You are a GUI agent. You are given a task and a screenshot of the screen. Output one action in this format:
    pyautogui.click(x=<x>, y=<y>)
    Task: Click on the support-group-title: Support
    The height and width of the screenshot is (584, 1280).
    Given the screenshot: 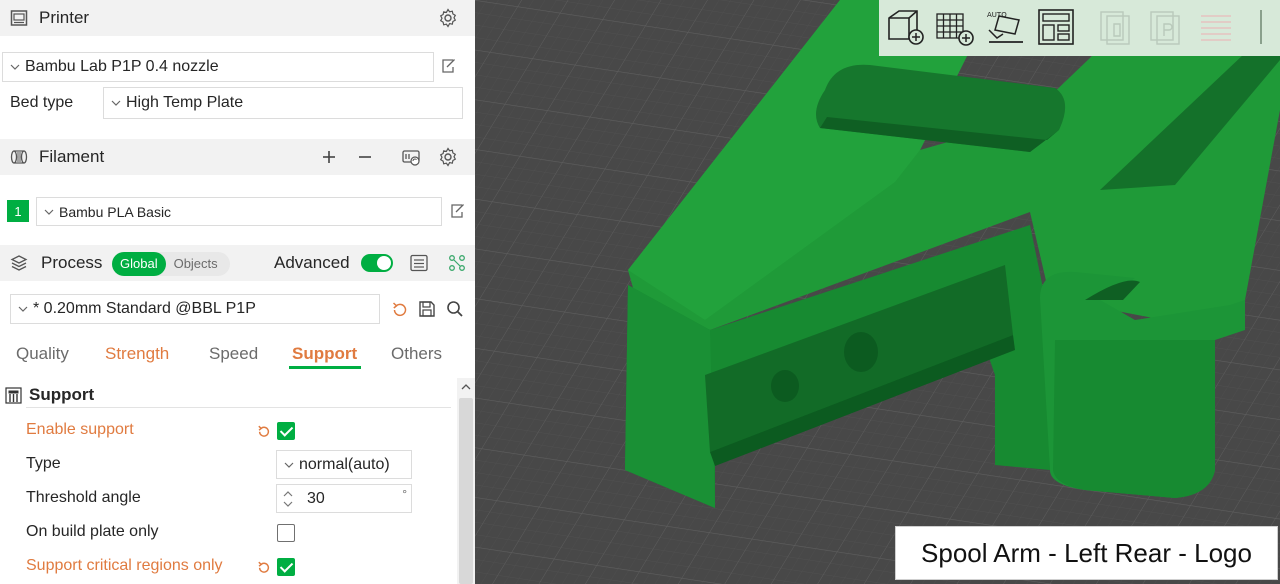 What is the action you would take?
    pyautogui.click(x=62, y=394)
    